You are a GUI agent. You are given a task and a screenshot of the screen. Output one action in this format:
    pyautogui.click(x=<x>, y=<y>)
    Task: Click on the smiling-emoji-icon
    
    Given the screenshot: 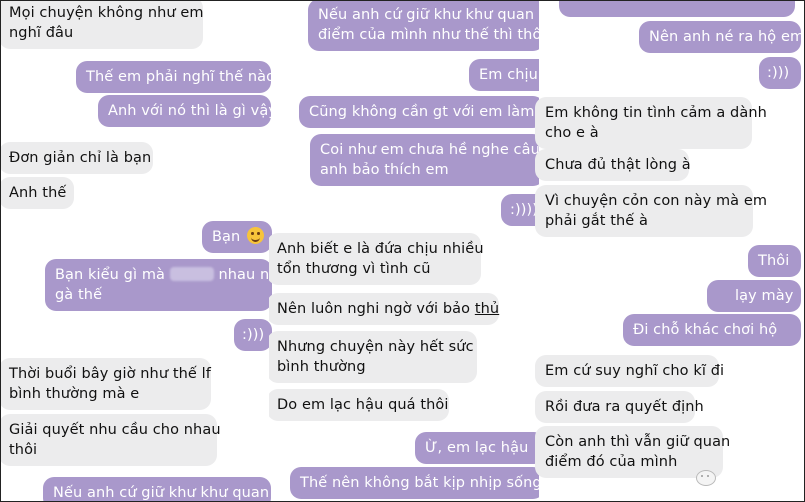 What is the action you would take?
    pyautogui.click(x=256, y=235)
    